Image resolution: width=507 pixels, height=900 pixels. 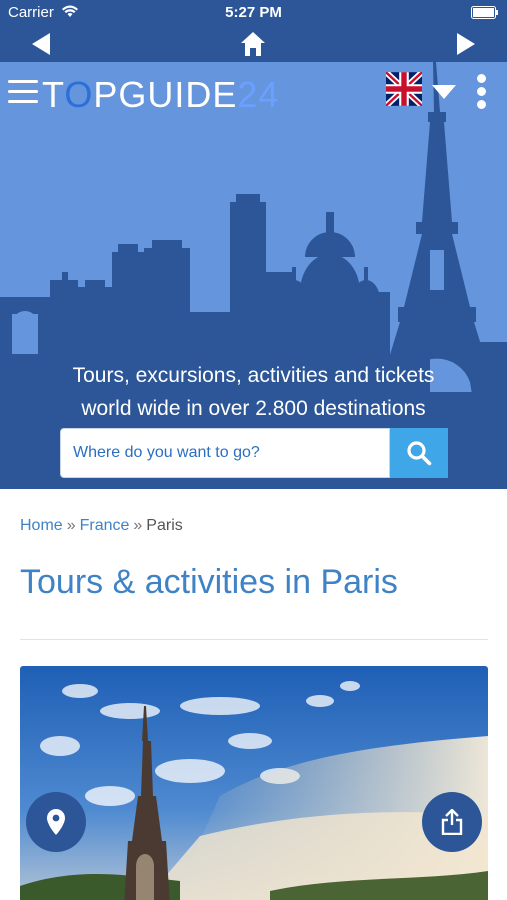 I want to click on status-time: 5:27 PM, so click(x=253, y=12).